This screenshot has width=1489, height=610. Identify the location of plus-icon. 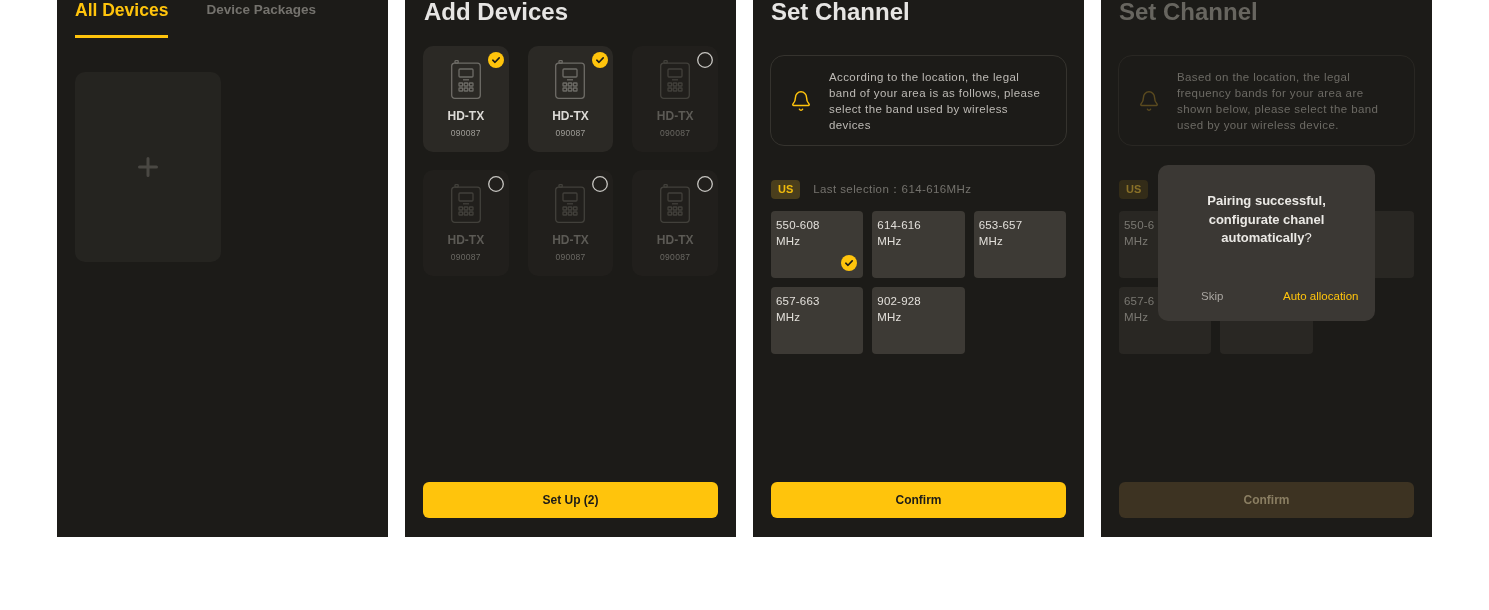
(148, 167).